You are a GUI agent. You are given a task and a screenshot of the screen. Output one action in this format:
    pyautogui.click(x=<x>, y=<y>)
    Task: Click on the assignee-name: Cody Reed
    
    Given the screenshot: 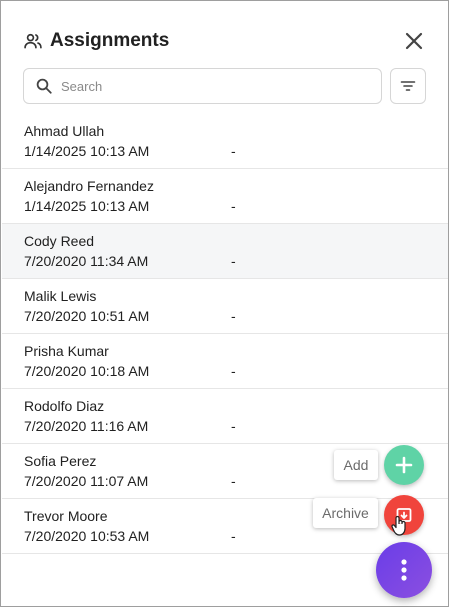 What is the action you would take?
    pyautogui.click(x=59, y=241)
    